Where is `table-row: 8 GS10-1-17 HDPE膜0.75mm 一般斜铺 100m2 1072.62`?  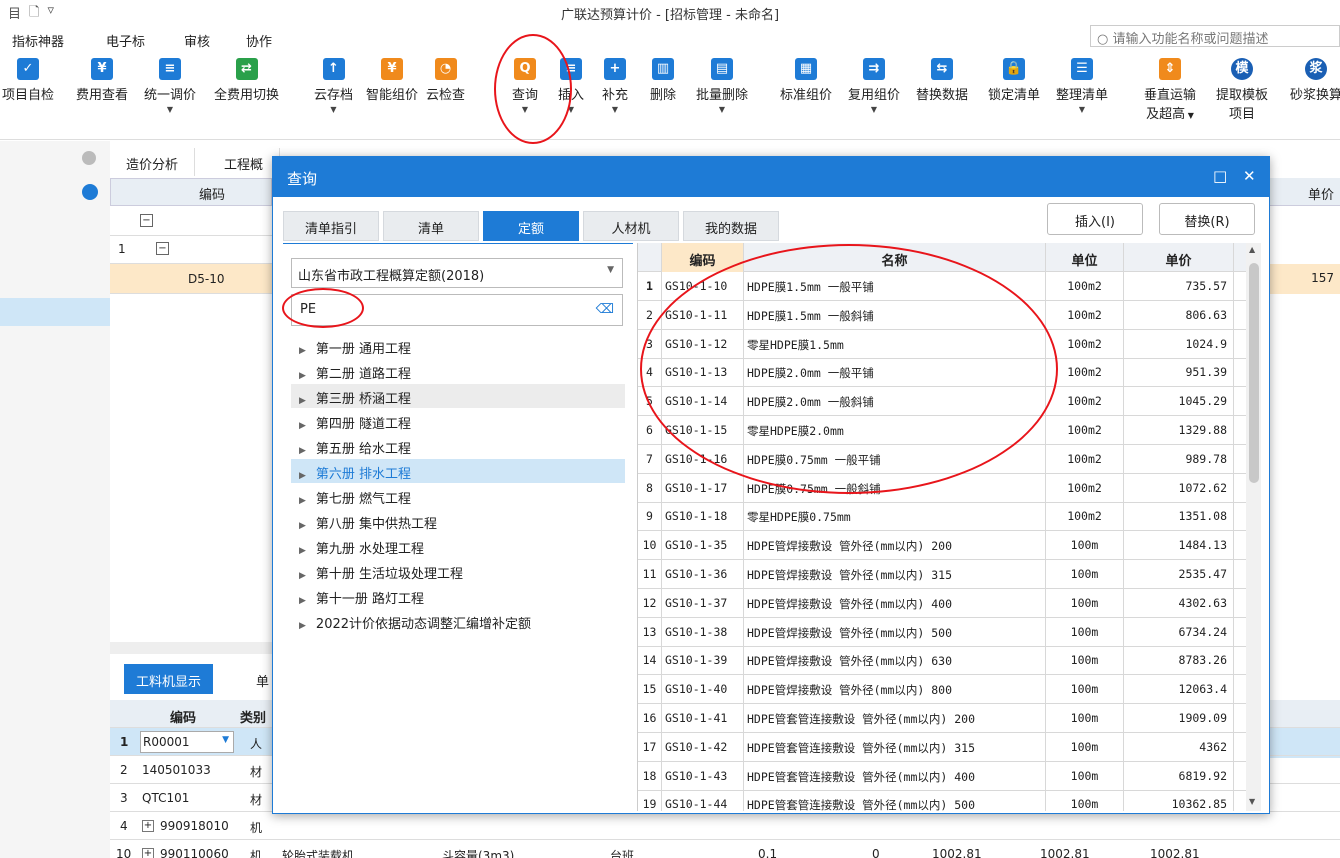
table-row: 8 GS10-1-17 HDPE膜0.75mm 一般斜铺 100m2 1072.62 is located at coordinates (942, 488).